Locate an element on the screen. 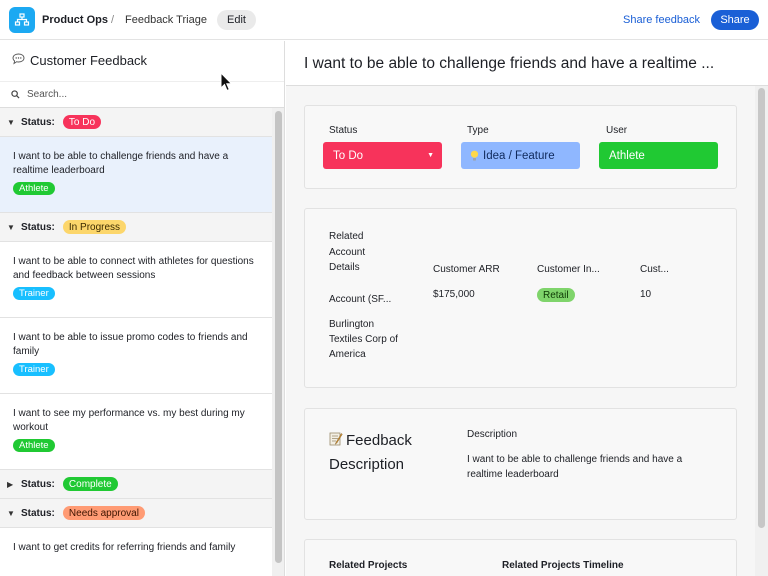 The image size is (768, 576). lightbulb-icon is located at coordinates (474, 156).